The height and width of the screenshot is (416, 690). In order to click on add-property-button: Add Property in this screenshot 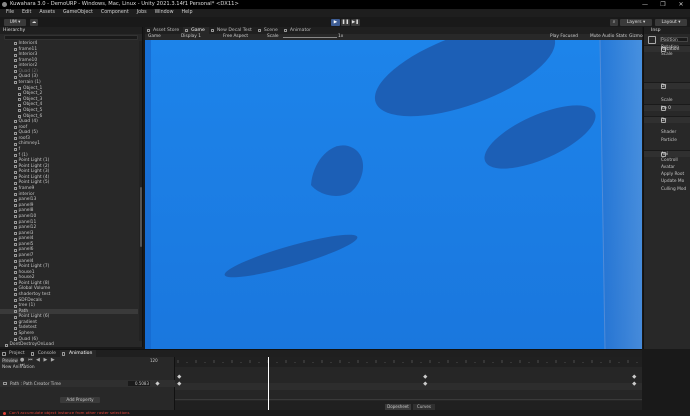, I will do `click(80, 400)`.